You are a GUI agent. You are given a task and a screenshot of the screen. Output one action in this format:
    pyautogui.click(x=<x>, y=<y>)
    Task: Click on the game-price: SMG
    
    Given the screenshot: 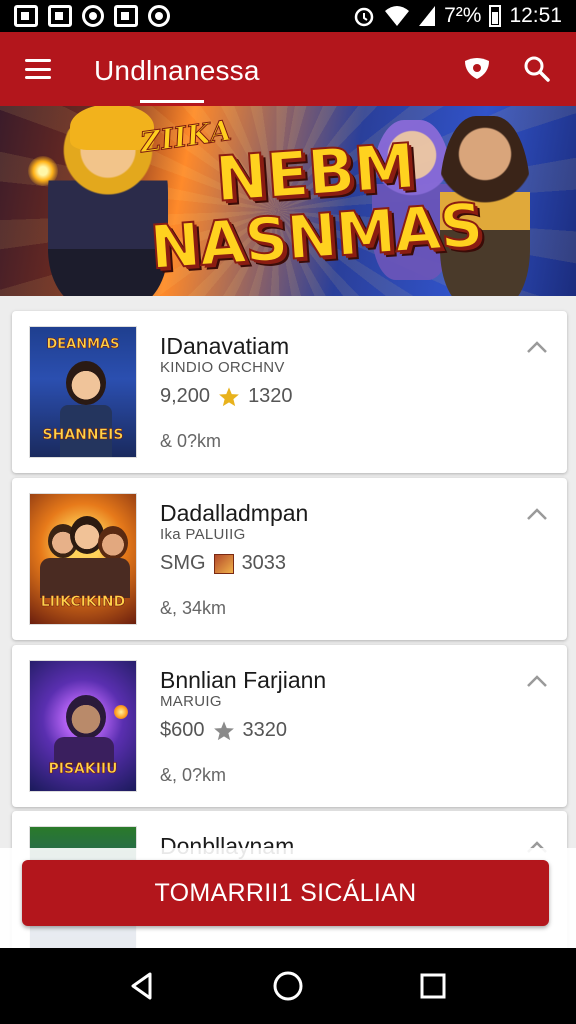 What is the action you would take?
    pyautogui.click(x=183, y=563)
    